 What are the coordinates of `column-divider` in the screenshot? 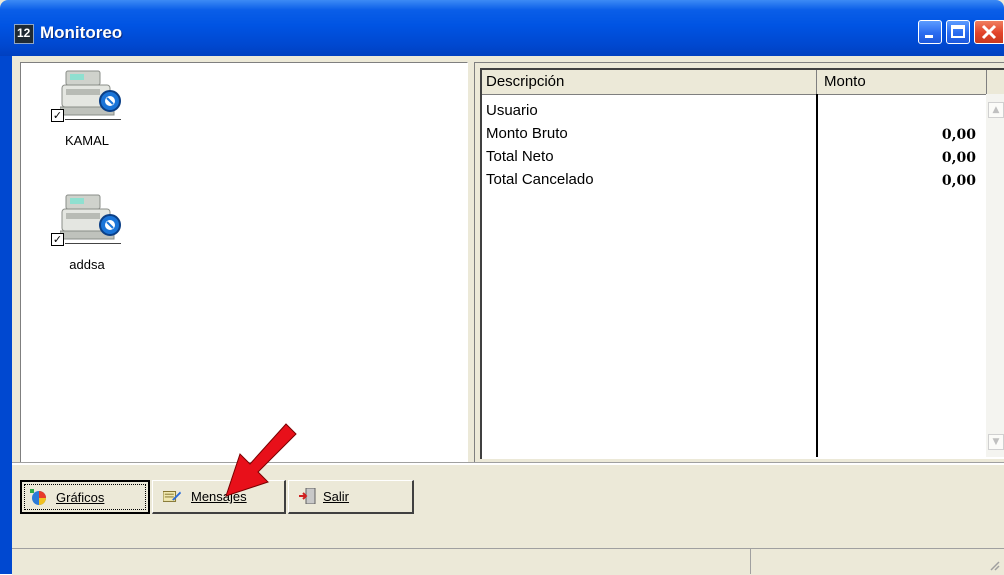 It's located at (817, 275).